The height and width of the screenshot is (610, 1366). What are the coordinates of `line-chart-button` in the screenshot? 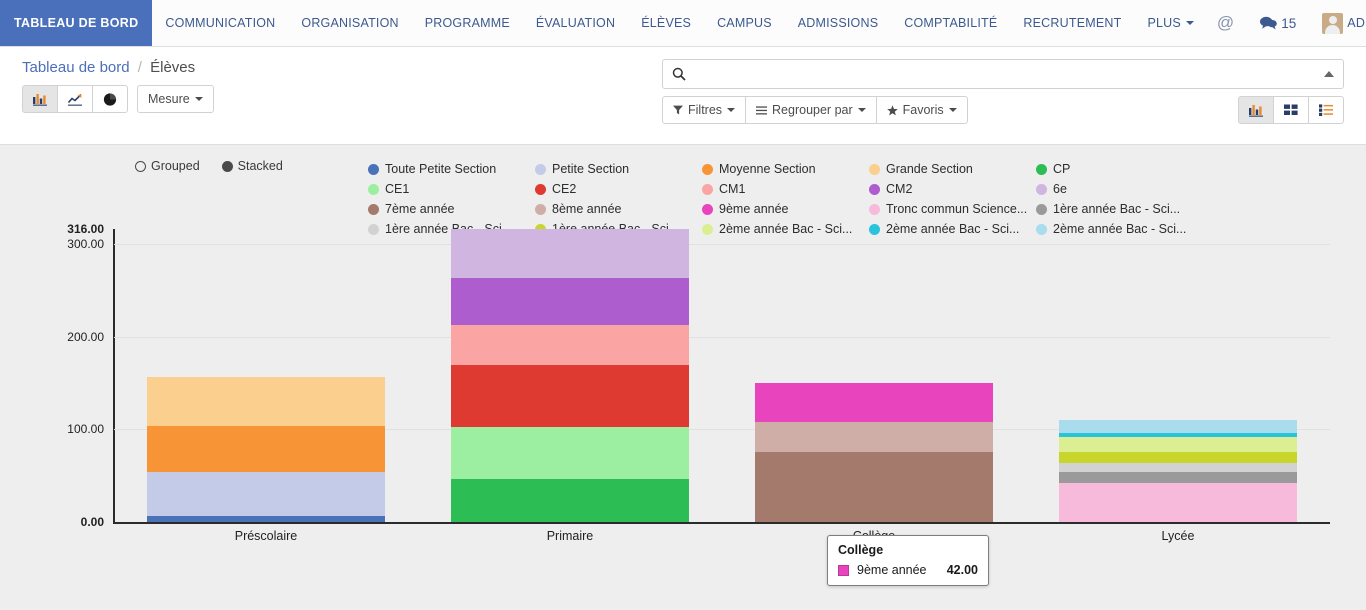 It's located at (75, 99).